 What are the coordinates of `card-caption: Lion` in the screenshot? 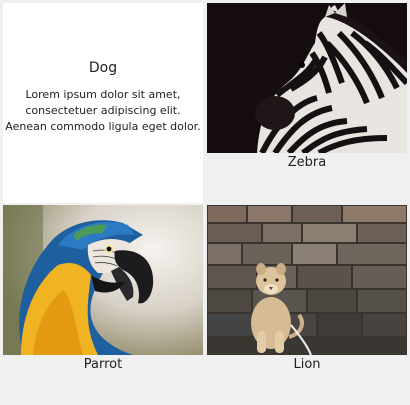 It's located at (307, 364).